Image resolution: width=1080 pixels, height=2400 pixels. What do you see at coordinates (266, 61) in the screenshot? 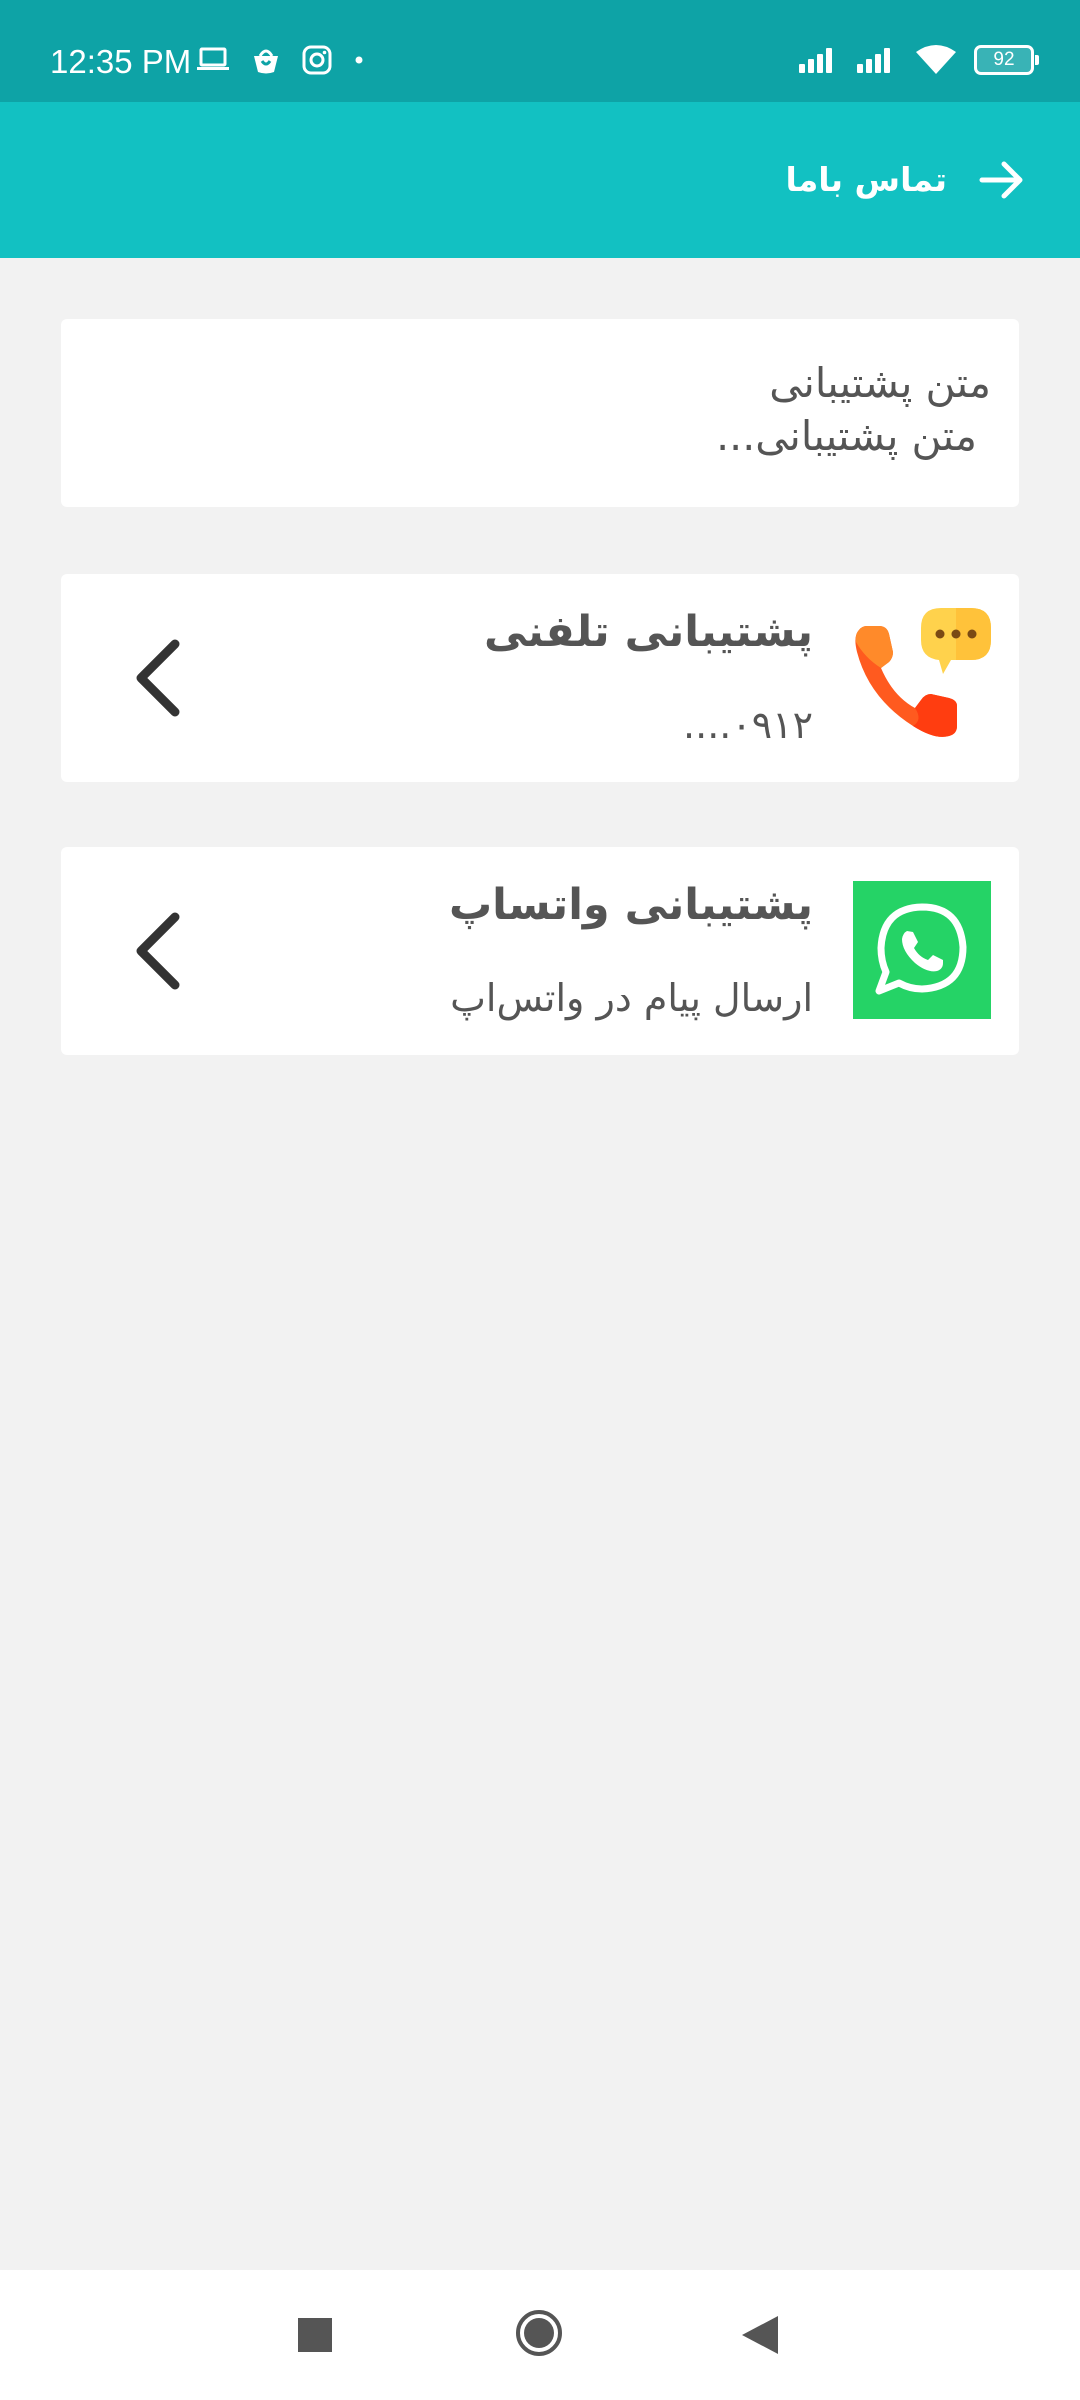
I see `shopping-bag-icon` at bounding box center [266, 61].